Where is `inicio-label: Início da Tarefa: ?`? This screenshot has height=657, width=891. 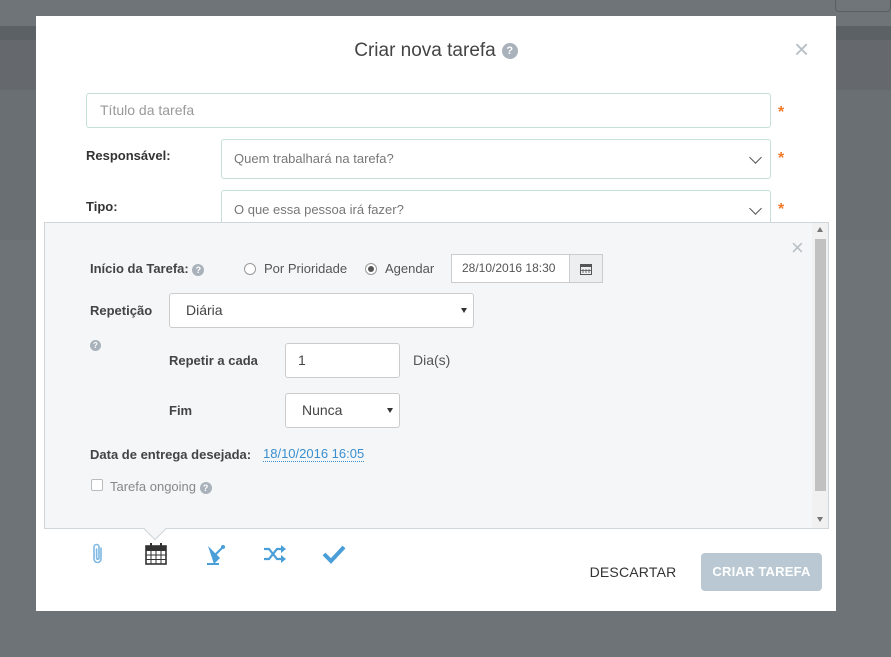 inicio-label: Início da Tarefa: ? is located at coordinates (147, 268).